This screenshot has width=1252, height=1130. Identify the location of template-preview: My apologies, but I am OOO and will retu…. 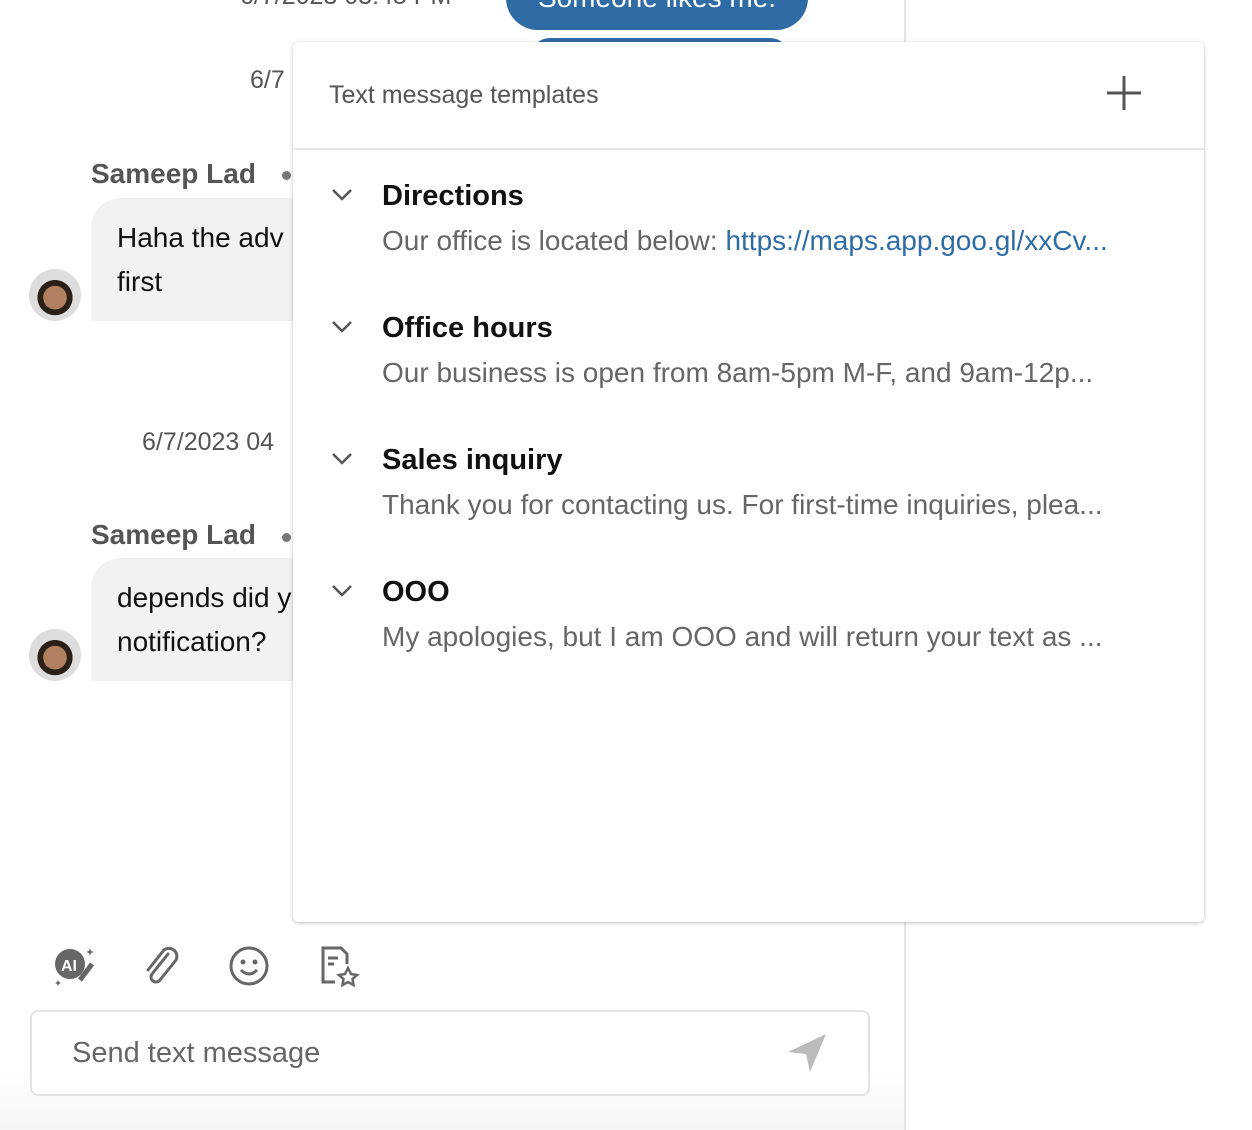
(742, 636).